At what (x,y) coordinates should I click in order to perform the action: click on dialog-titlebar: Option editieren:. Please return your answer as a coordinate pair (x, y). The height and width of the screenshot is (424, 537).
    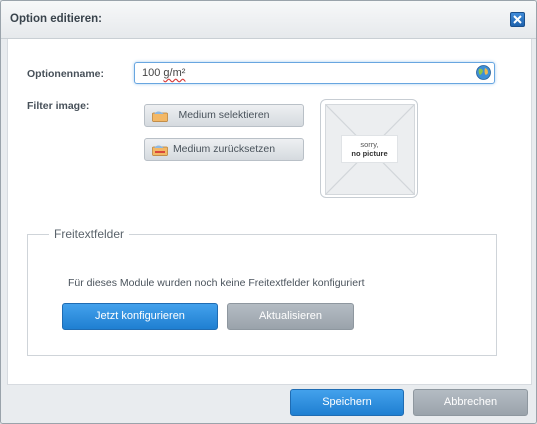
    Looking at the image, I should click on (268, 20).